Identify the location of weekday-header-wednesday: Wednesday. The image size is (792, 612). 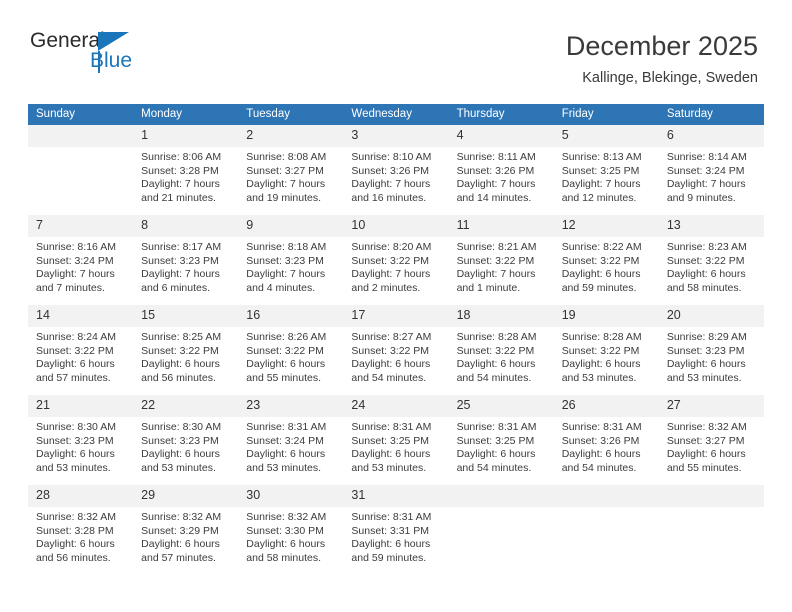
(396, 114).